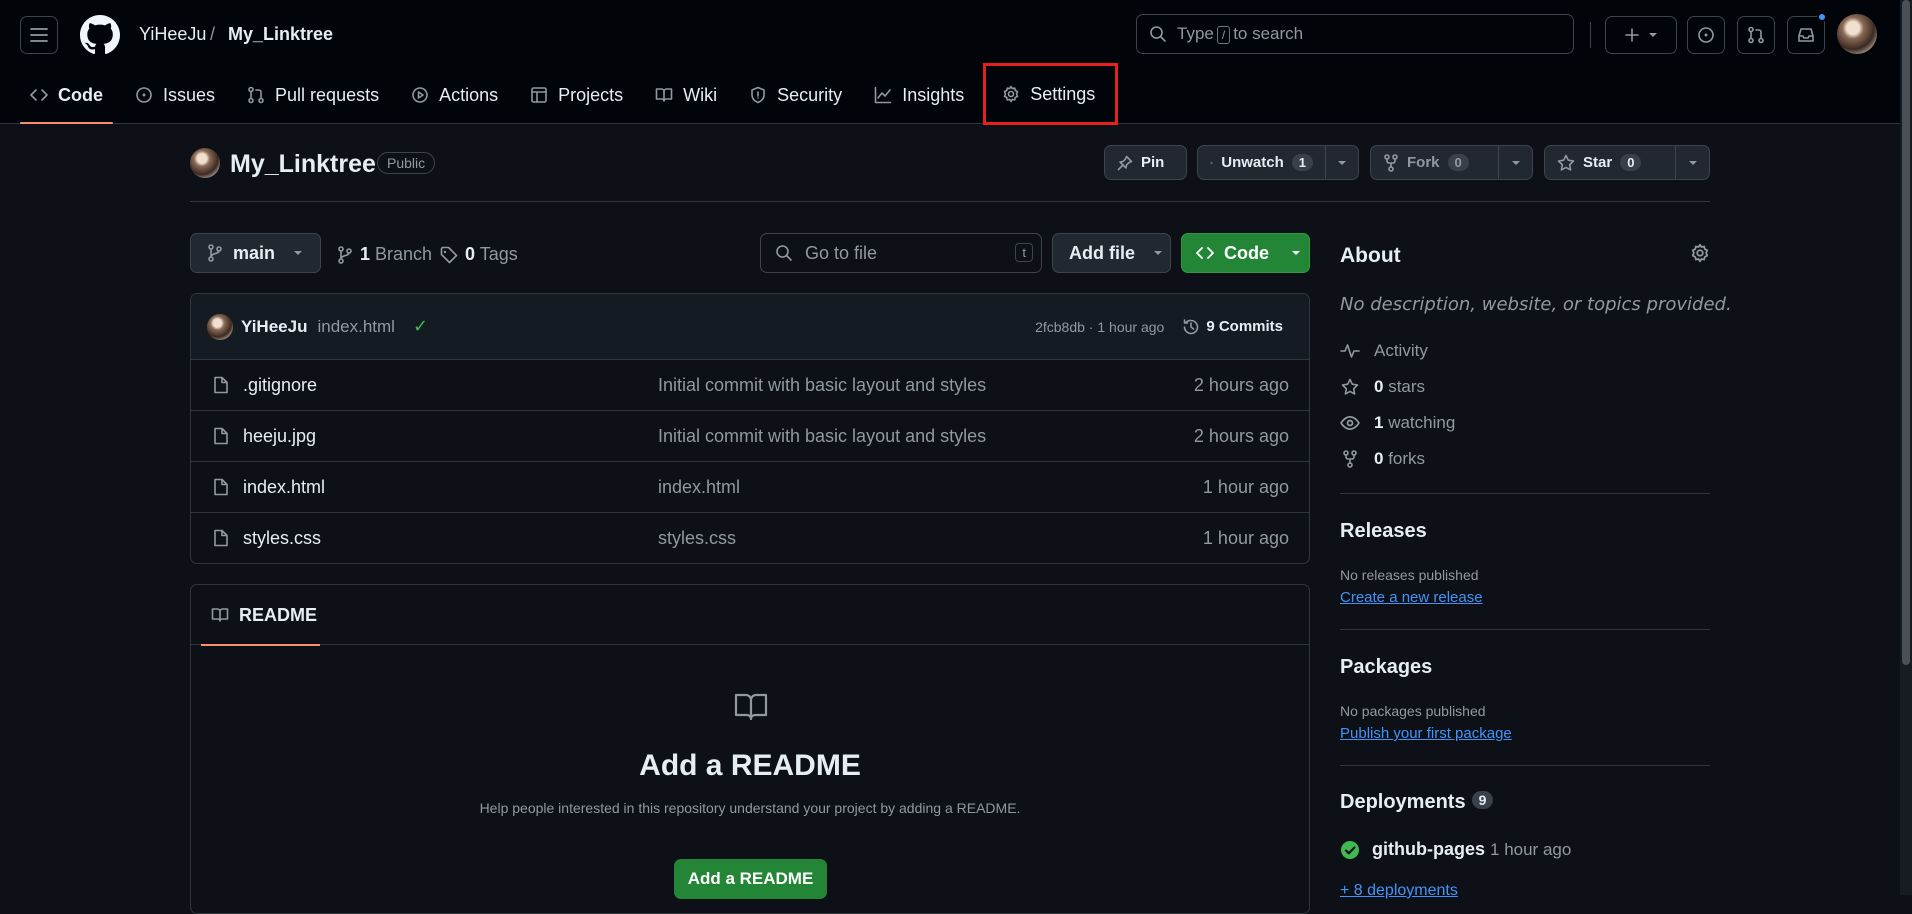 This screenshot has height=914, width=1912. What do you see at coordinates (345, 254) in the screenshot?
I see `branch-icon` at bounding box center [345, 254].